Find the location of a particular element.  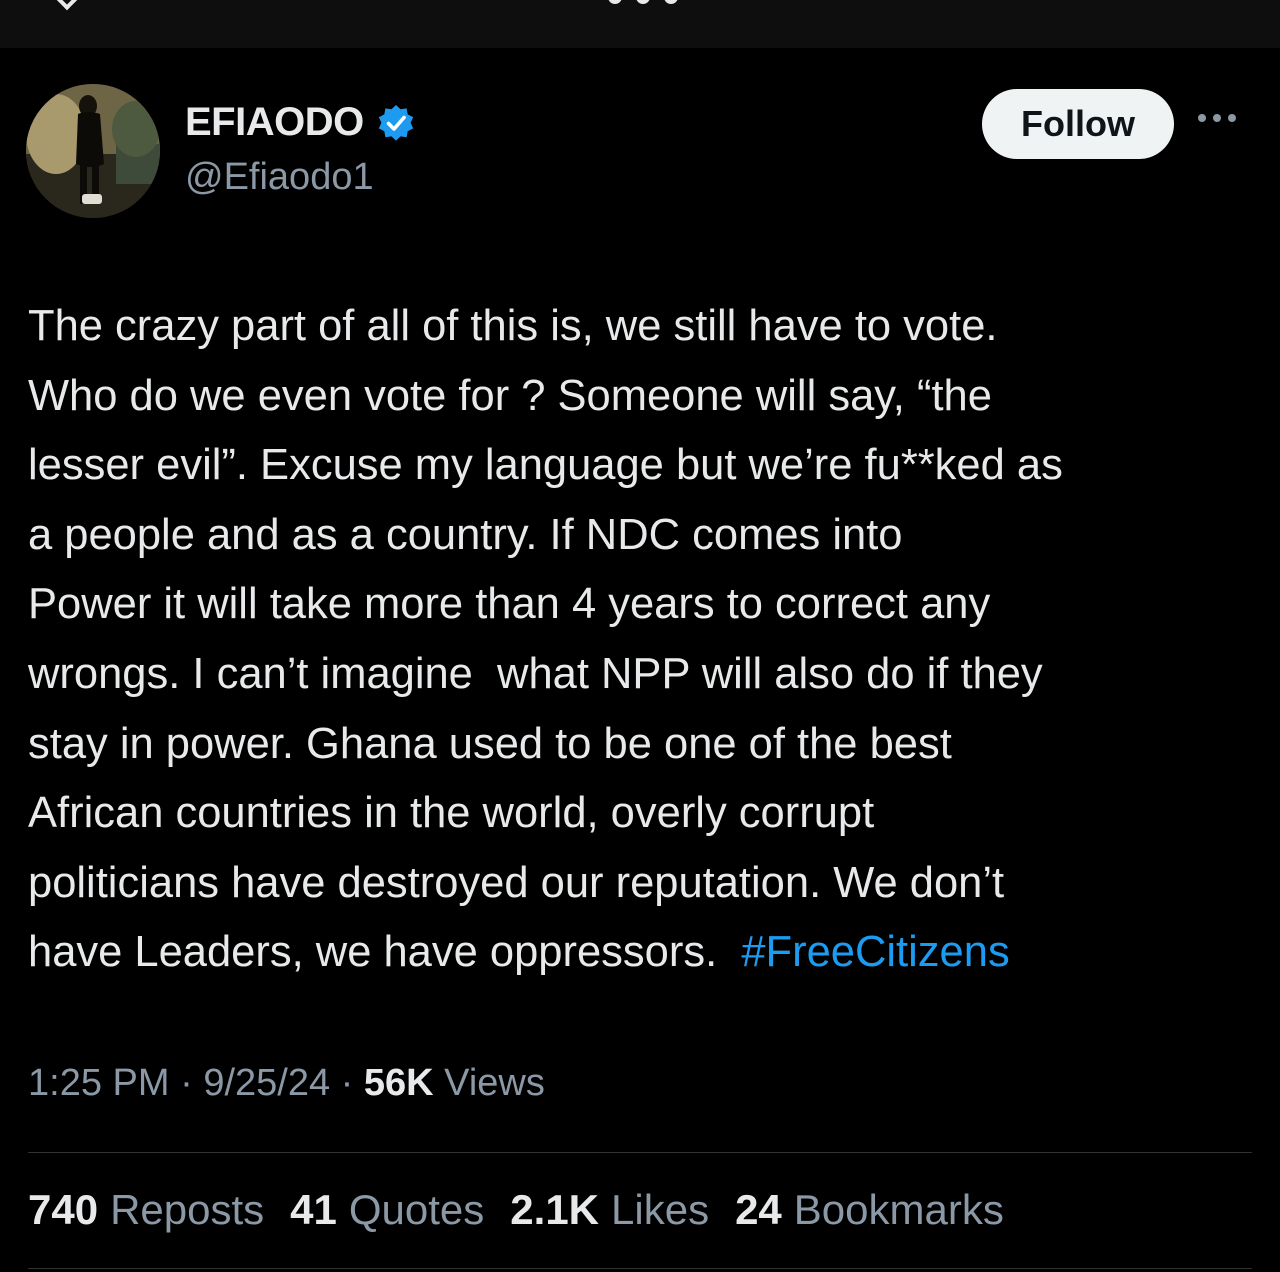

follow-button: Follow is located at coordinates (1078, 124).